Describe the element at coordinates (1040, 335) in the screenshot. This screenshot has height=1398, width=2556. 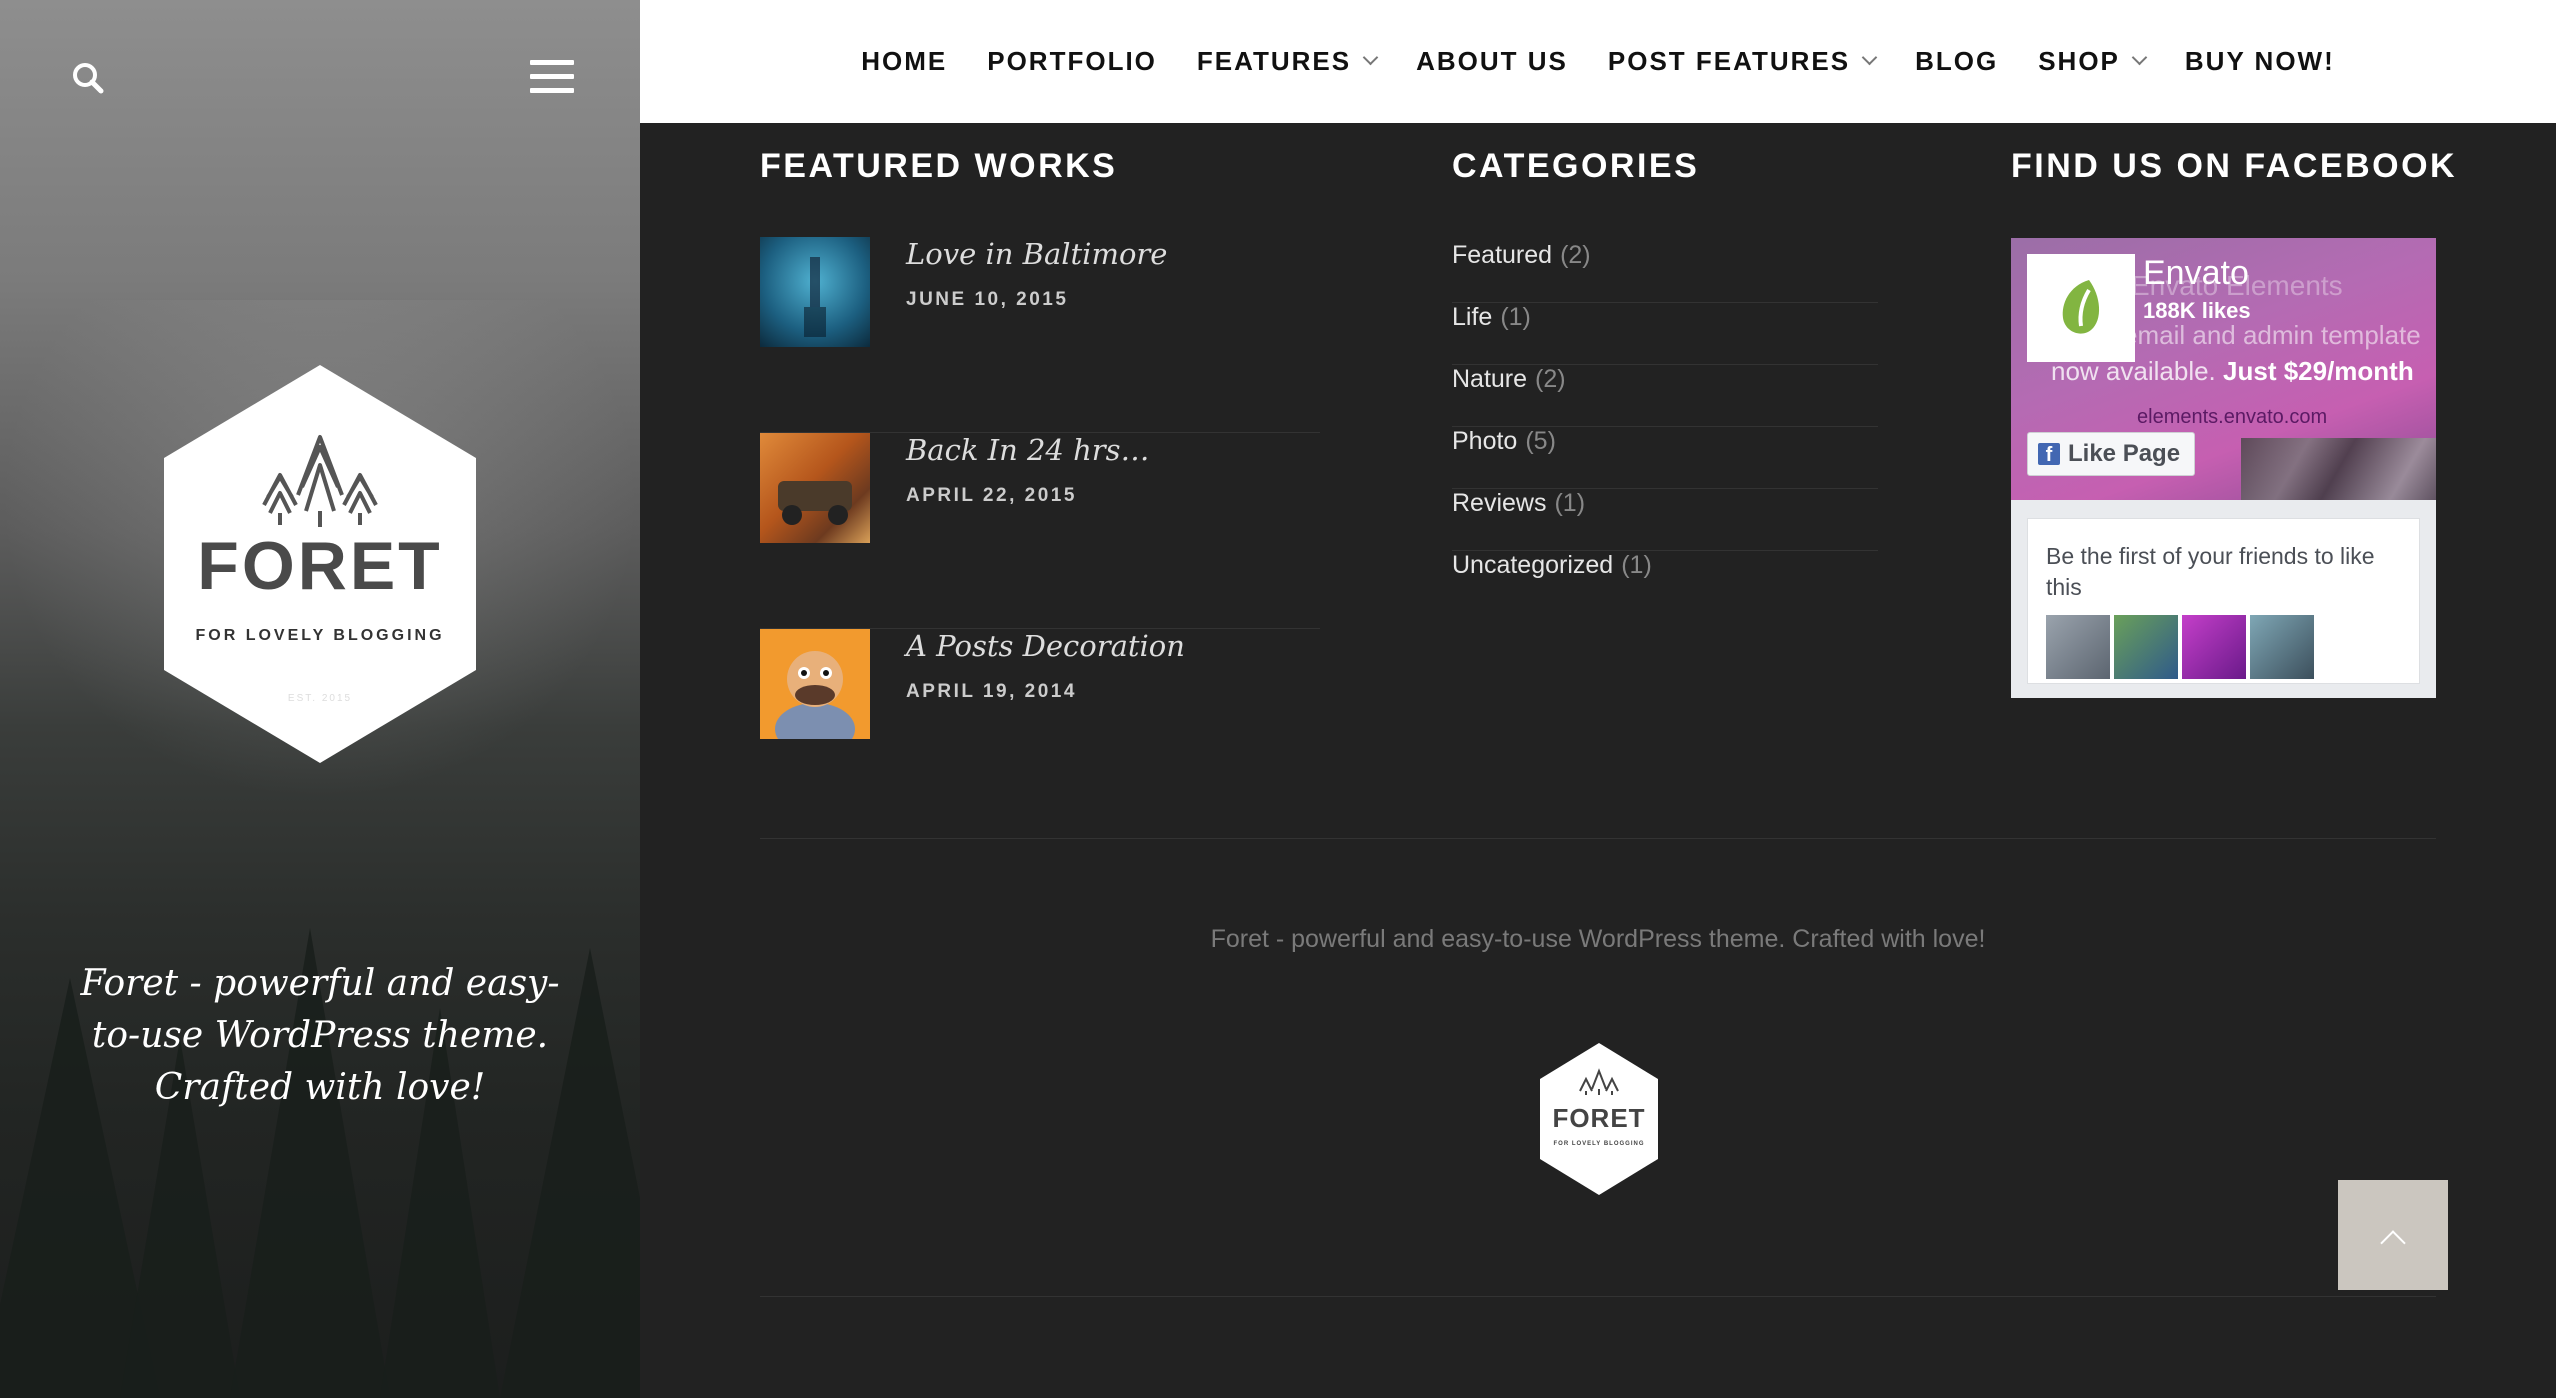
I see `featured-work-item: Love in Baltimore JUNE 10, 2015` at that location.